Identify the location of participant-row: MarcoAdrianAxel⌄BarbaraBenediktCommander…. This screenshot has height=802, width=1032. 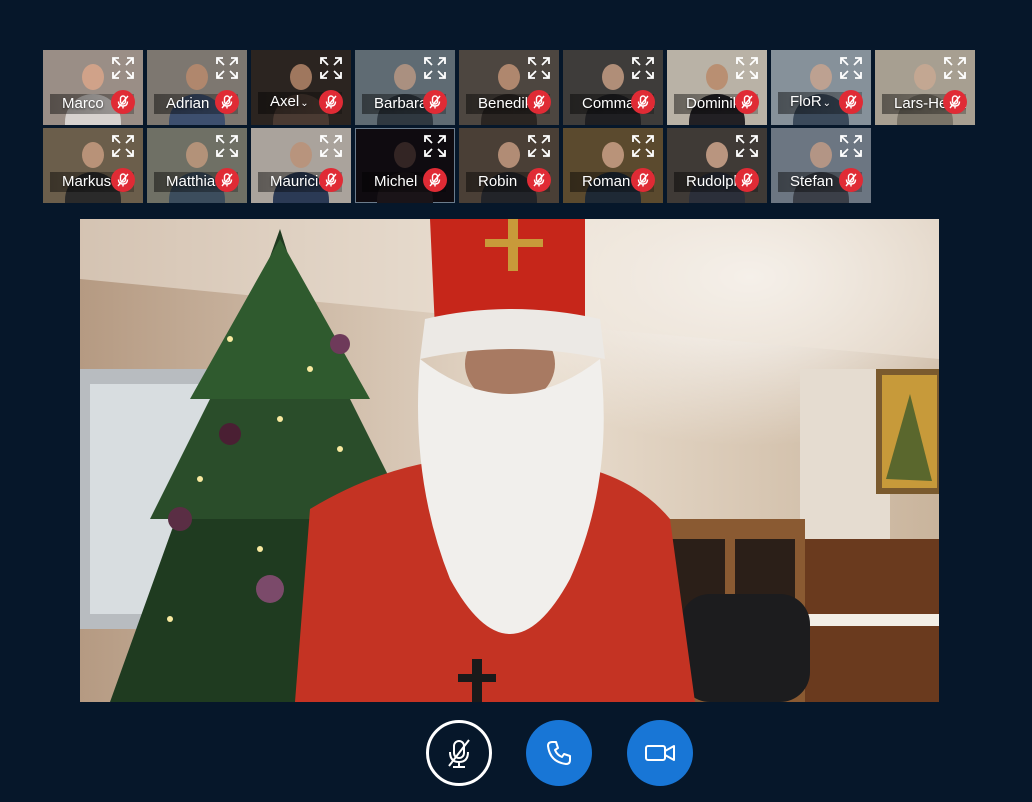
(511, 87).